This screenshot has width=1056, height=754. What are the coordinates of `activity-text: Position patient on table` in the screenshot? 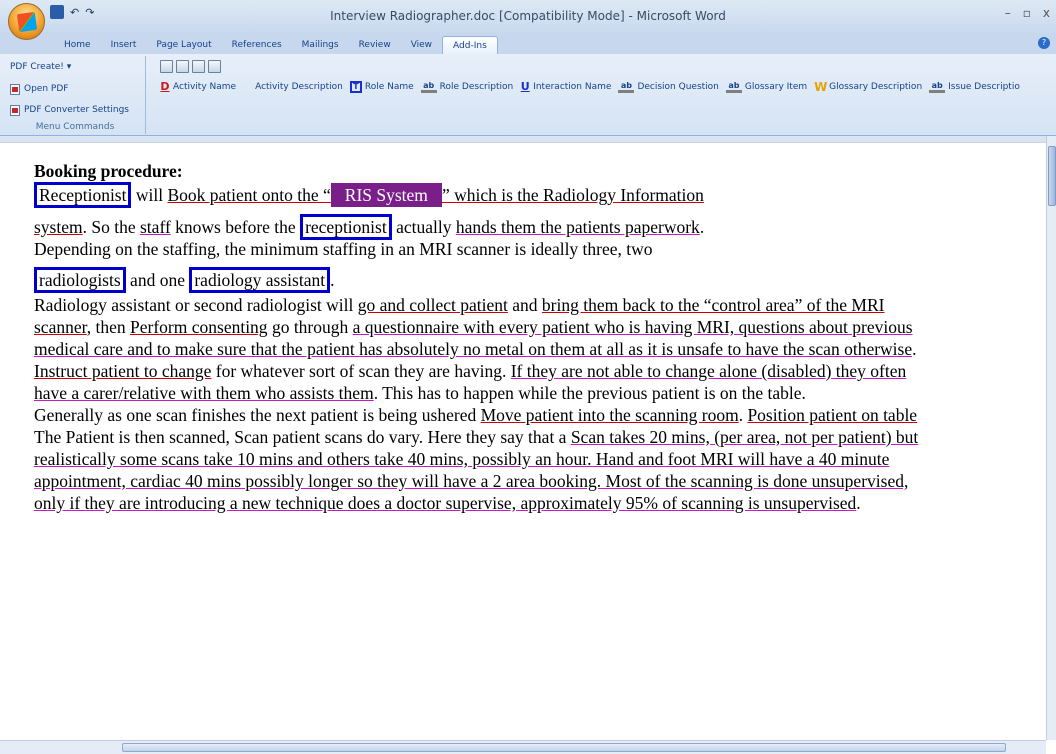 It's located at (832, 415).